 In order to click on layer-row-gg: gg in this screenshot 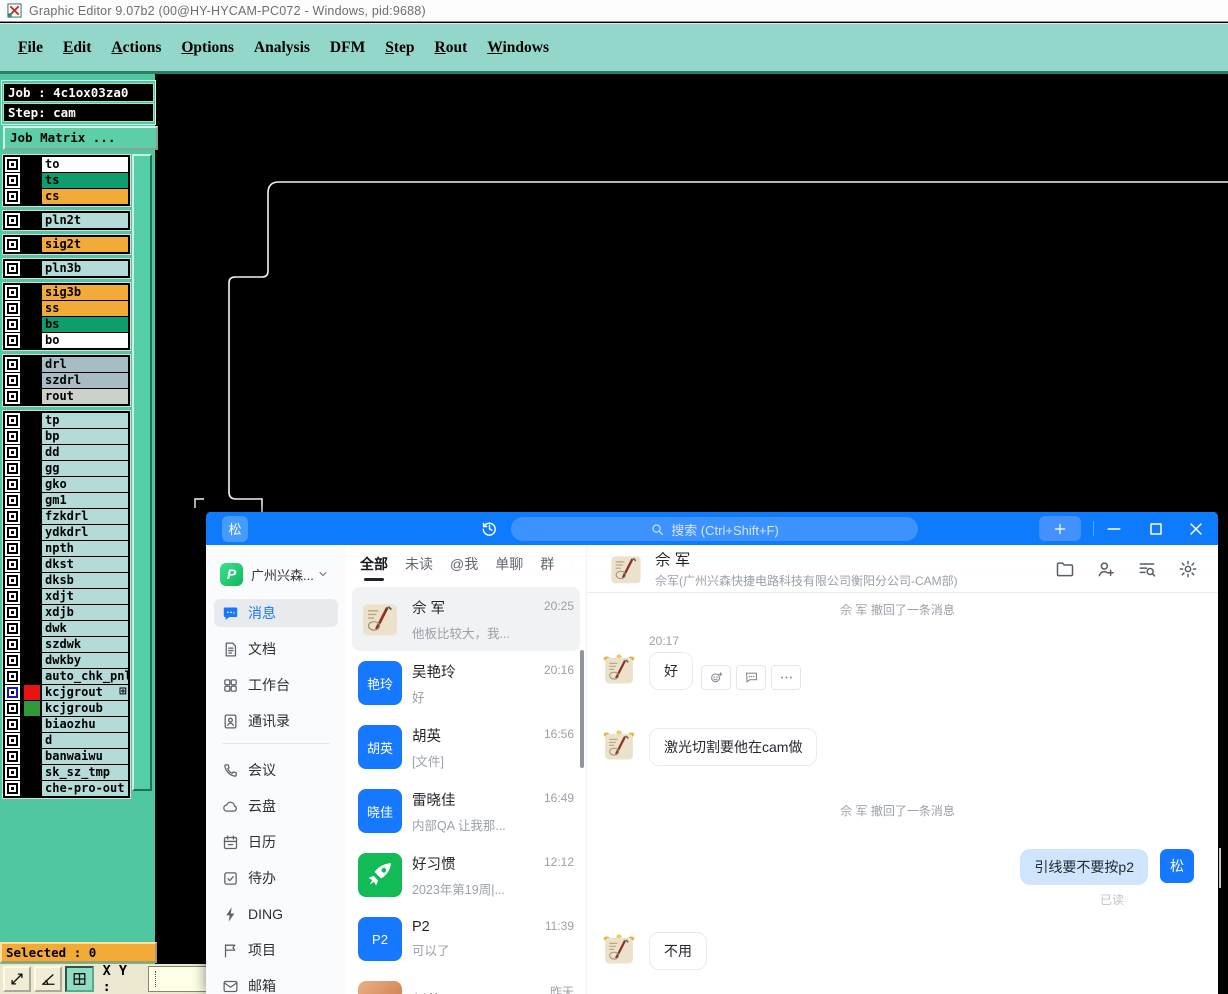, I will do `click(66, 468)`.